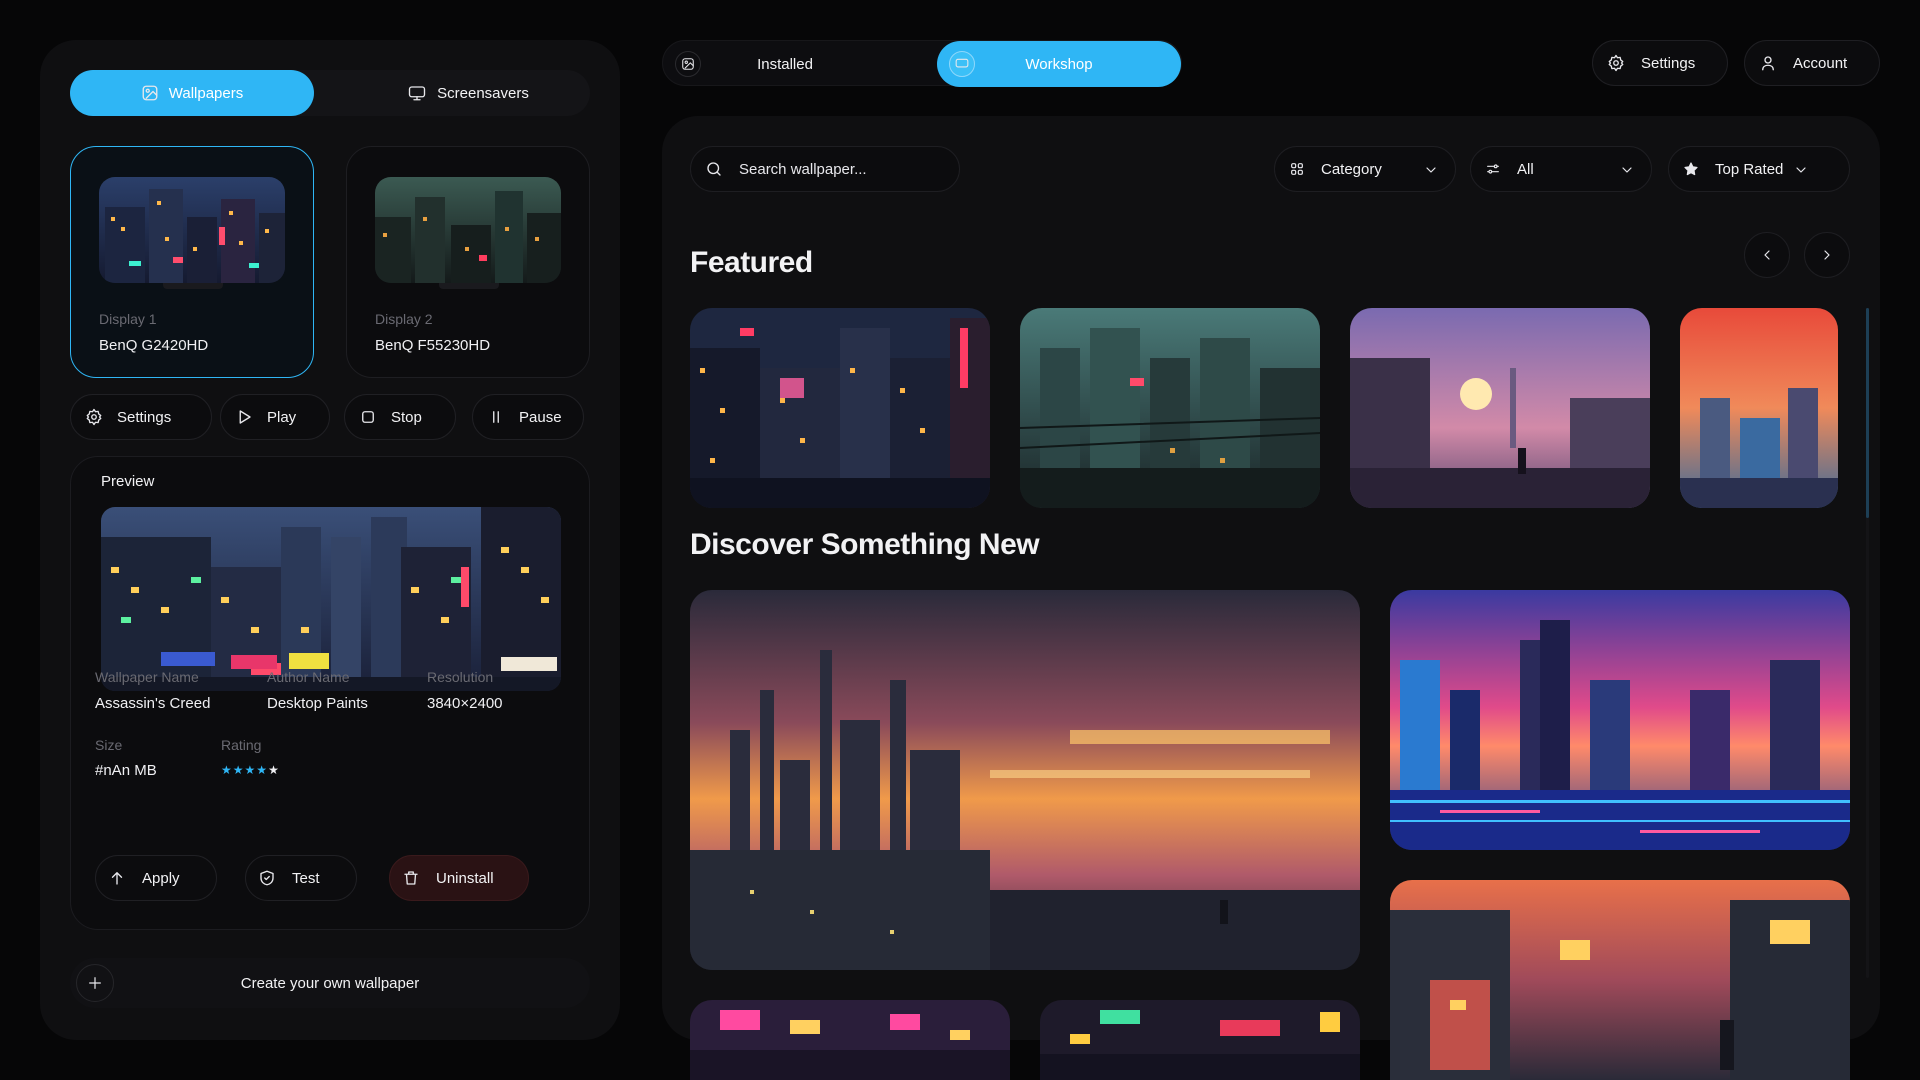  I want to click on play-label: Play, so click(282, 417).